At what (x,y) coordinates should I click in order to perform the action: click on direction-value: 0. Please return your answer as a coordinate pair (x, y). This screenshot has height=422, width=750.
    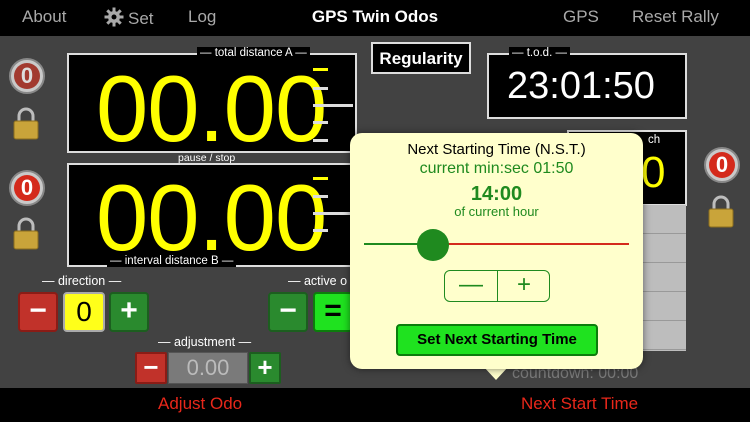
    Looking at the image, I should click on (84, 312).